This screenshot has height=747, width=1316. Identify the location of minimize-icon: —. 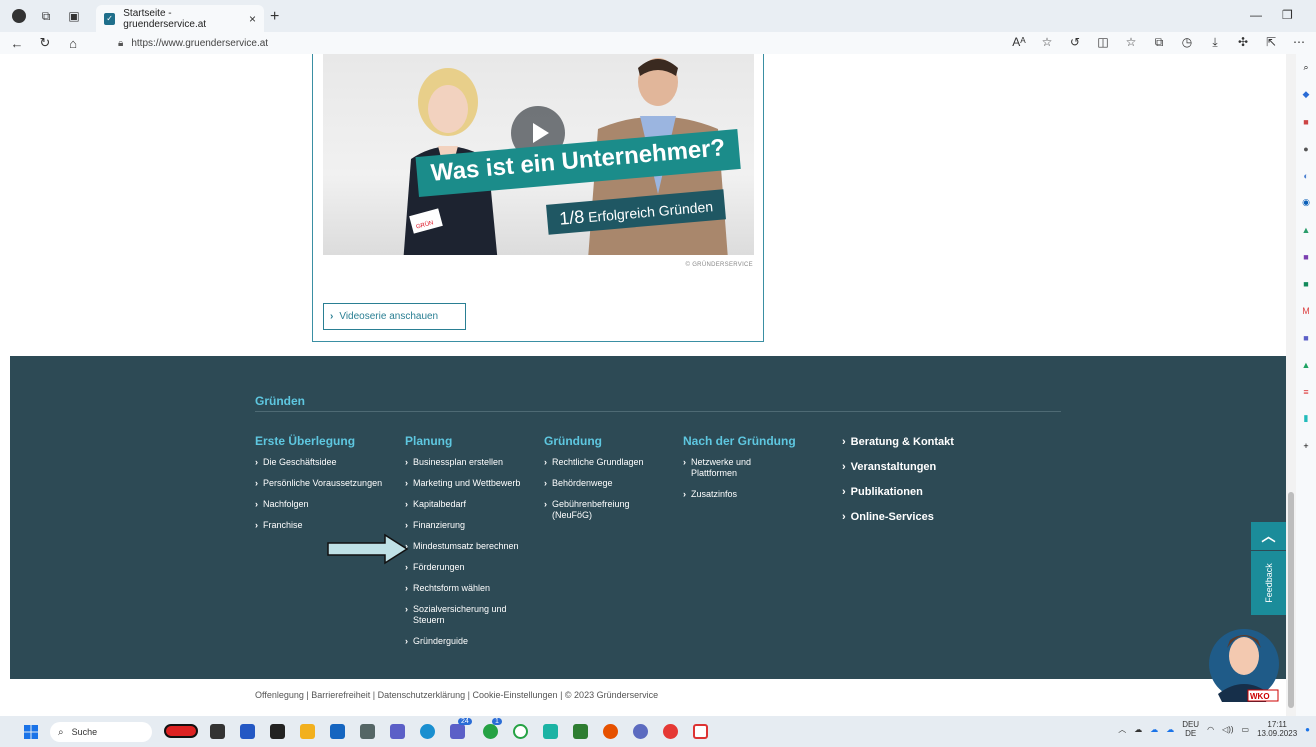
(1256, 15).